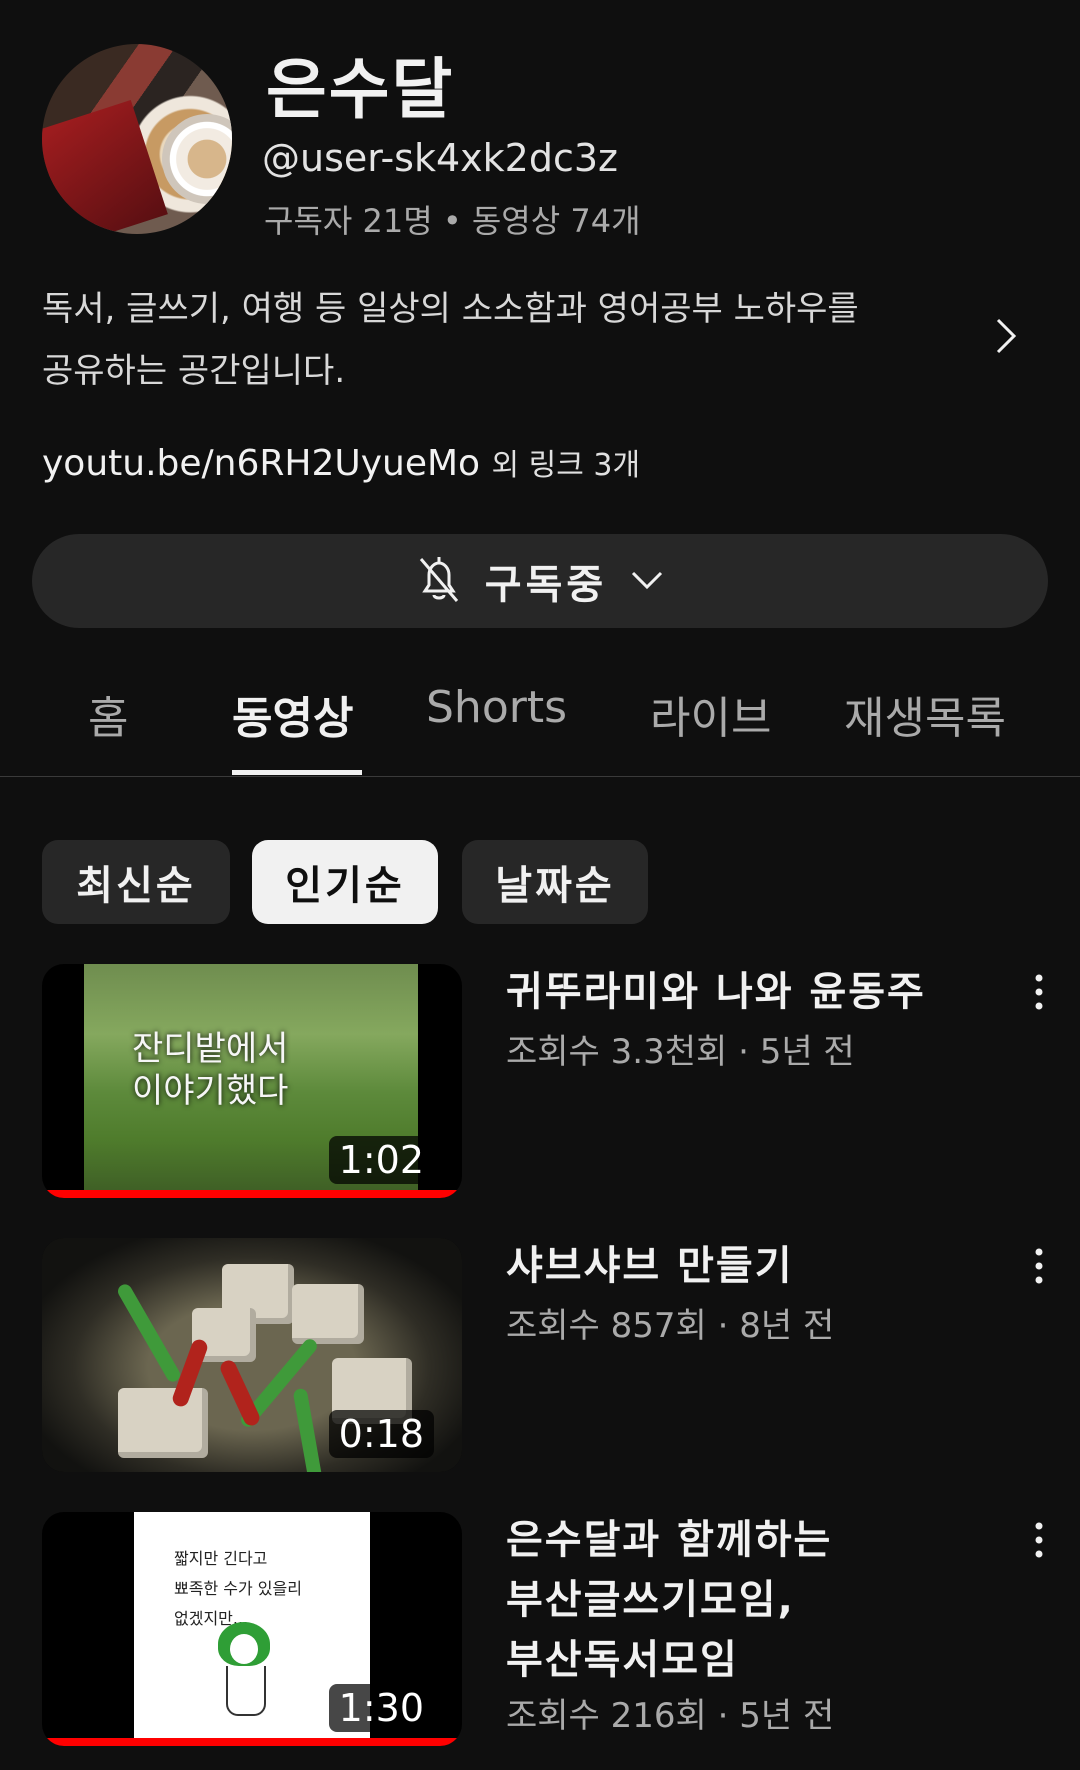  I want to click on video-duration: 1:30, so click(381, 1708).